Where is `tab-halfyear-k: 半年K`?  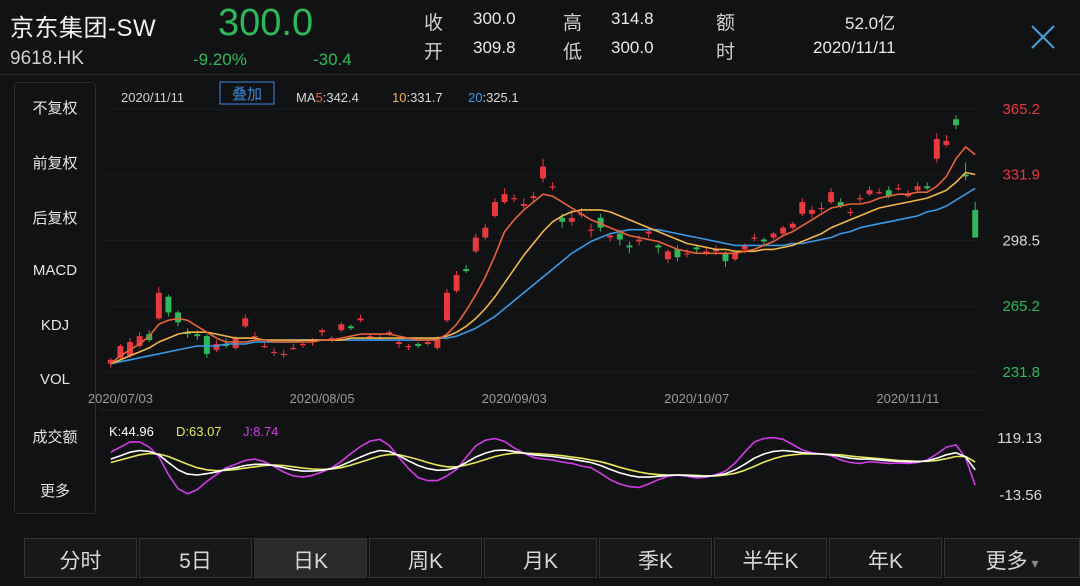
tab-halfyear-k: 半年K is located at coordinates (770, 558).